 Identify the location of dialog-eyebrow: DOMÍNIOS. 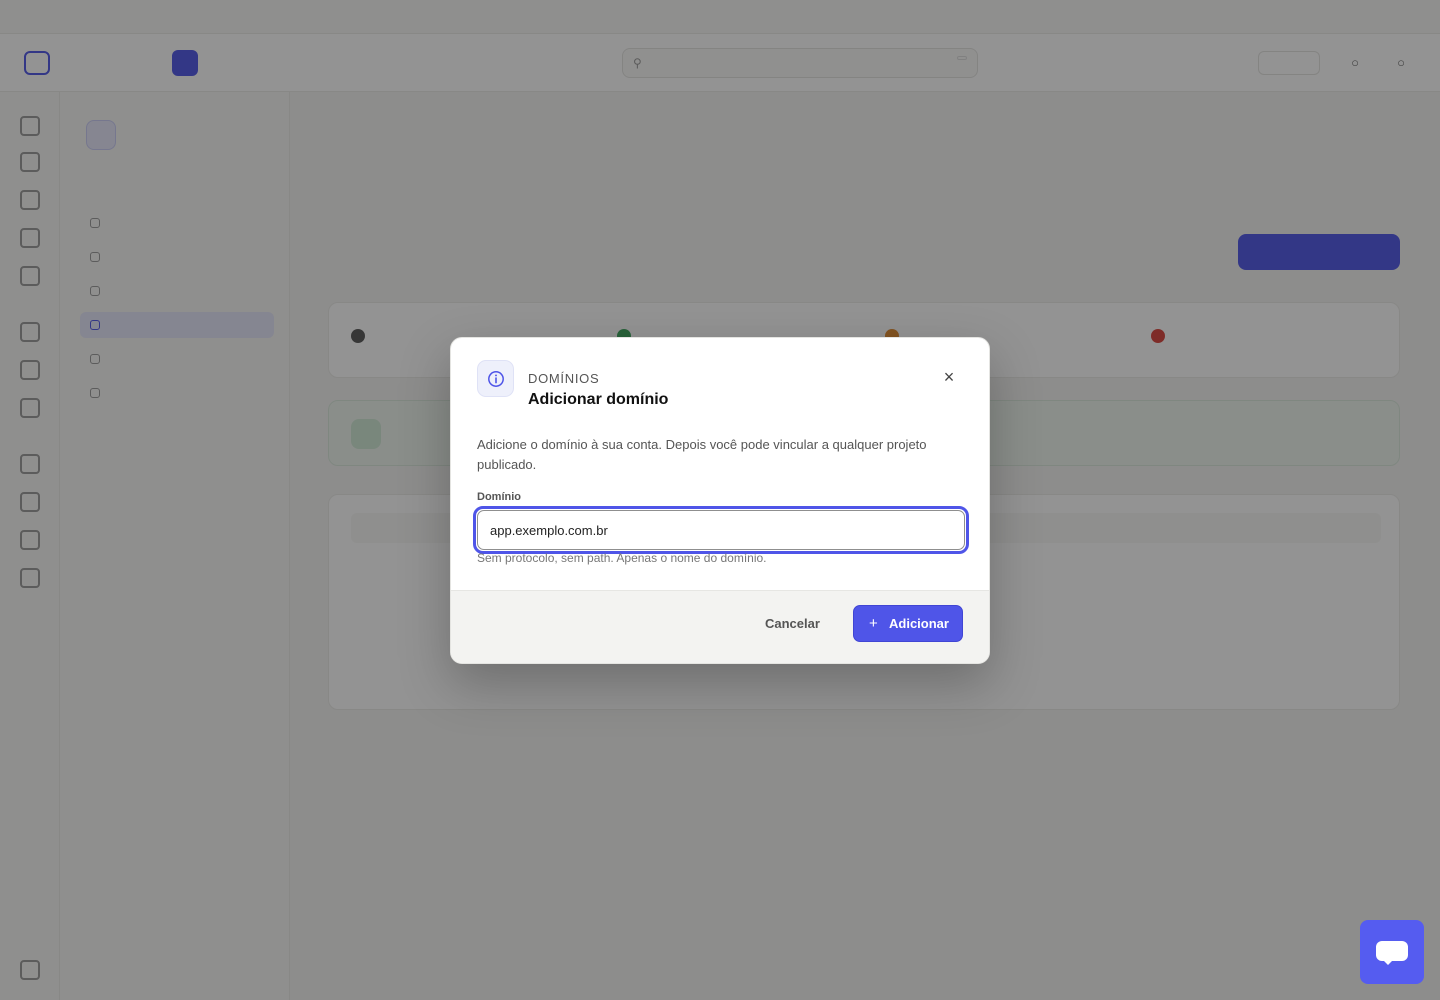
(564, 378).